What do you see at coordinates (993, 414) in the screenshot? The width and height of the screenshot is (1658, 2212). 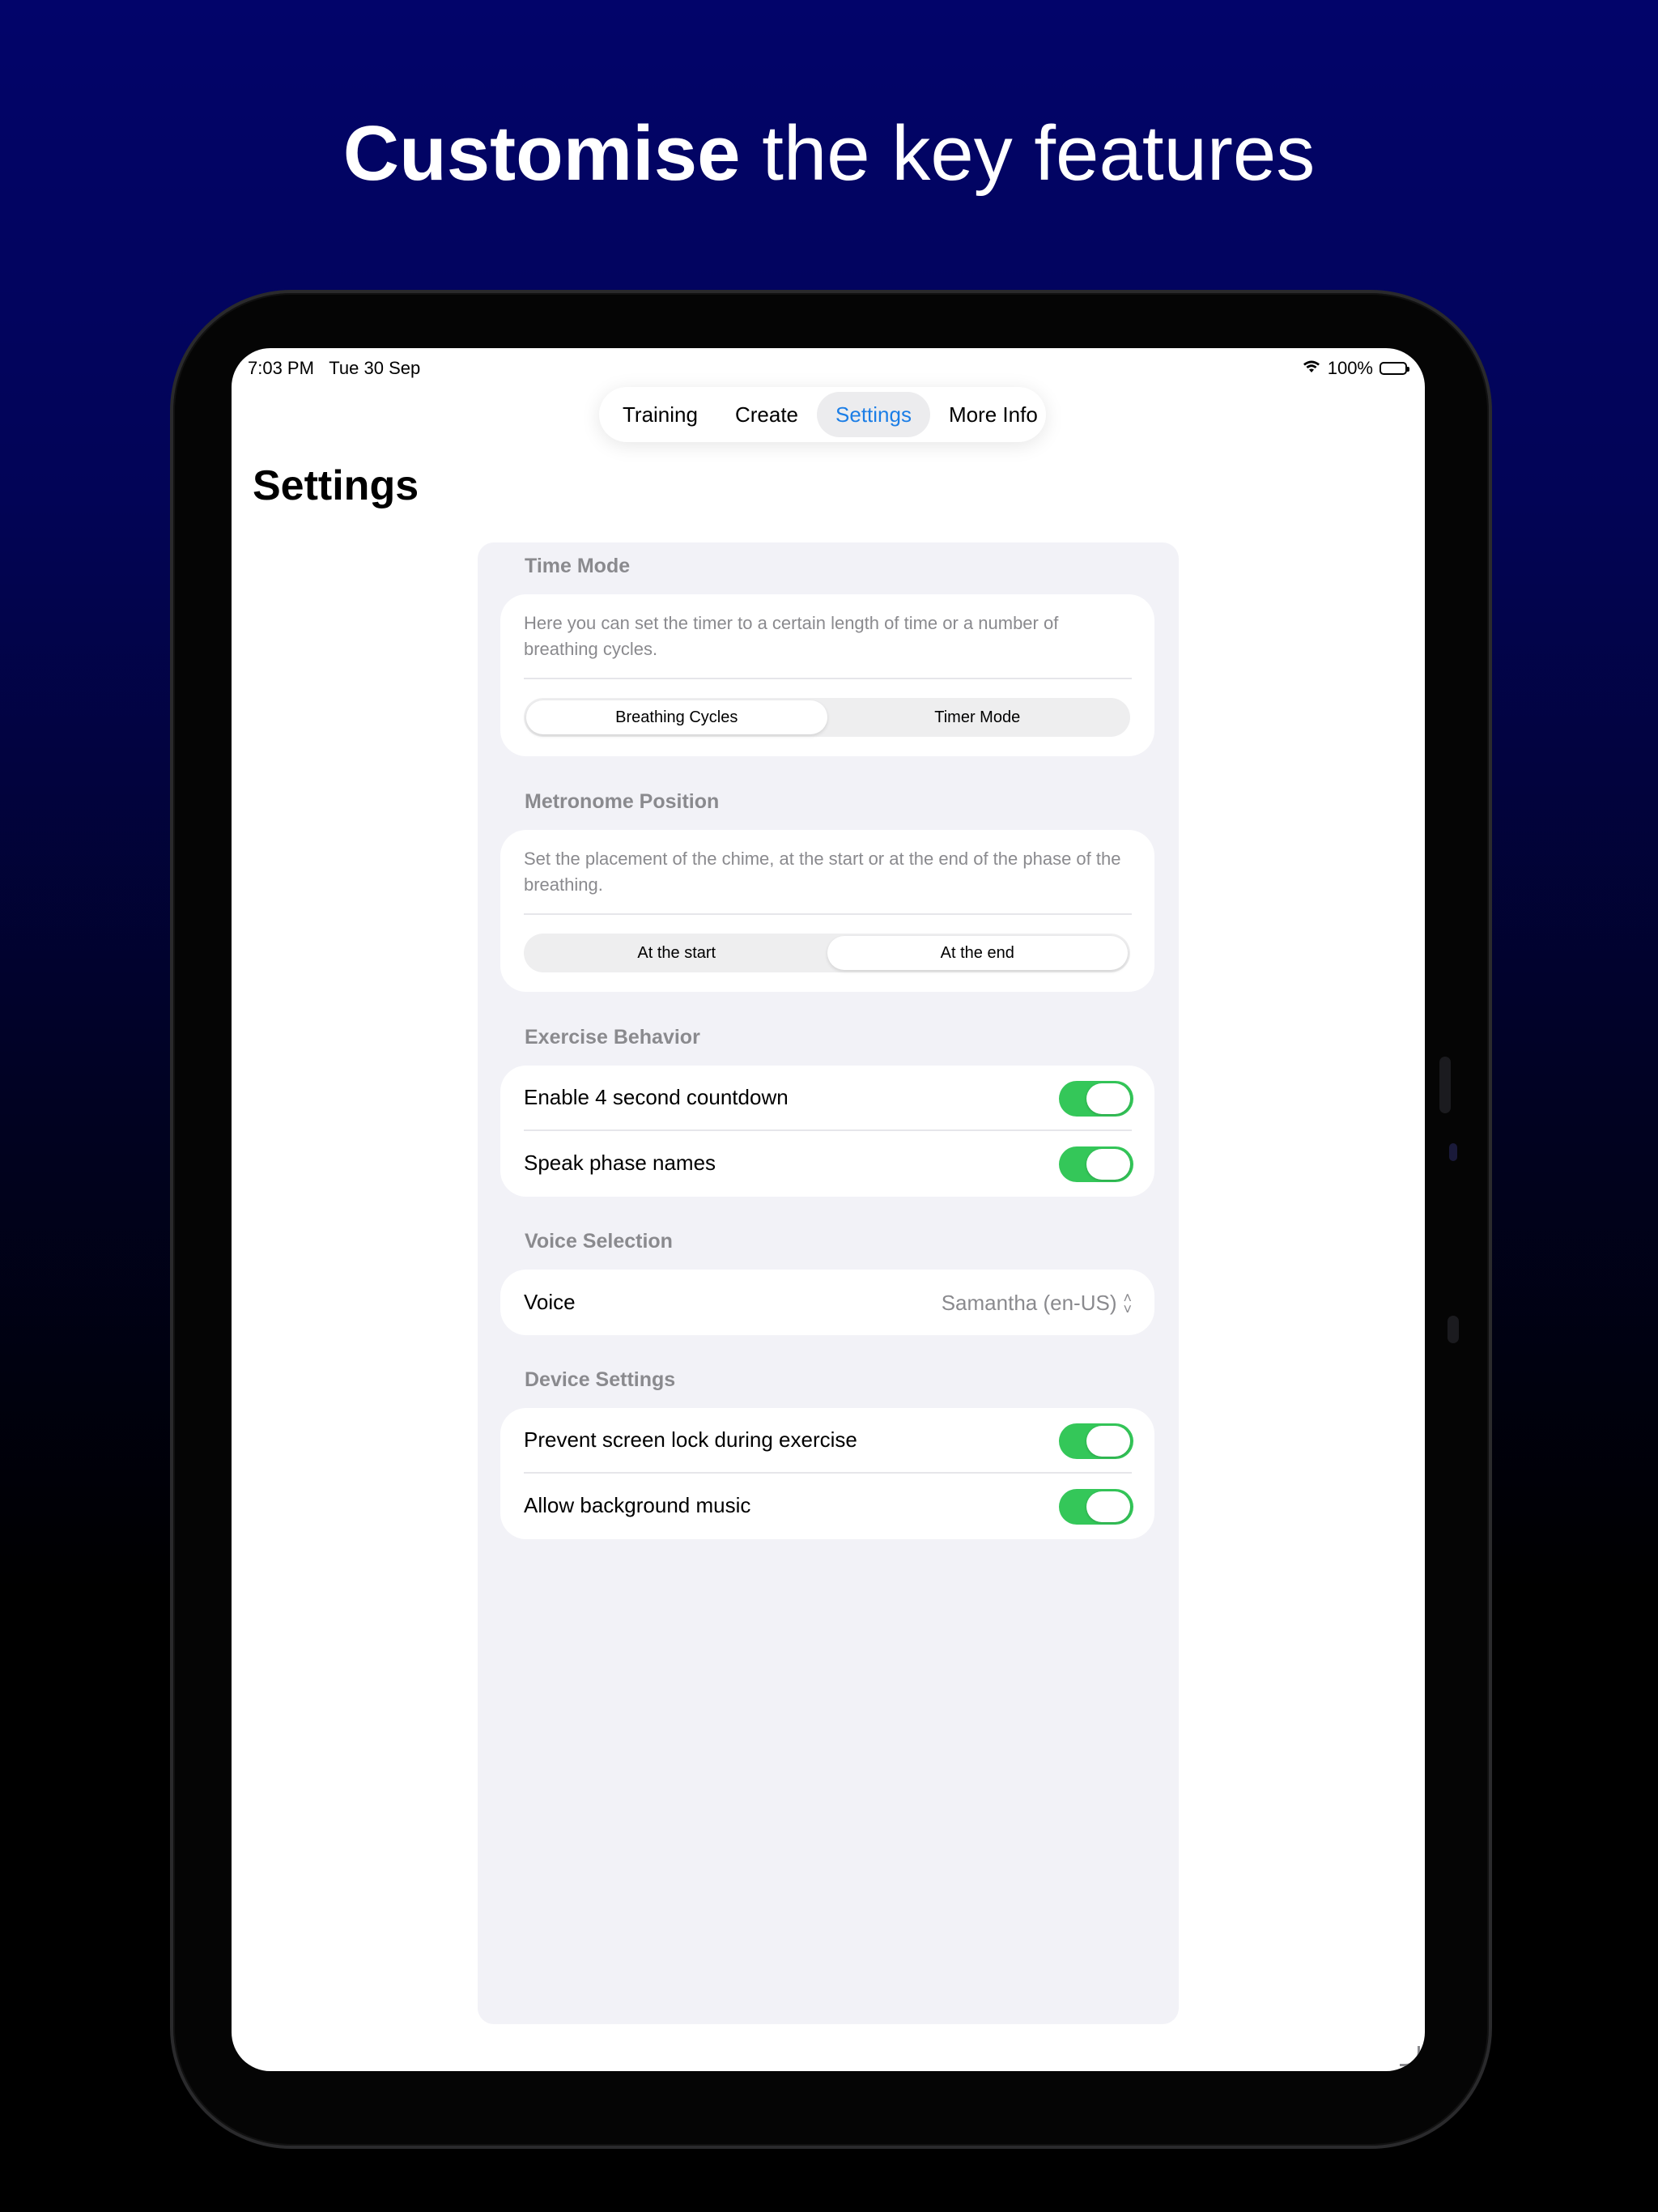 I see `tab-more-info: More Info` at bounding box center [993, 414].